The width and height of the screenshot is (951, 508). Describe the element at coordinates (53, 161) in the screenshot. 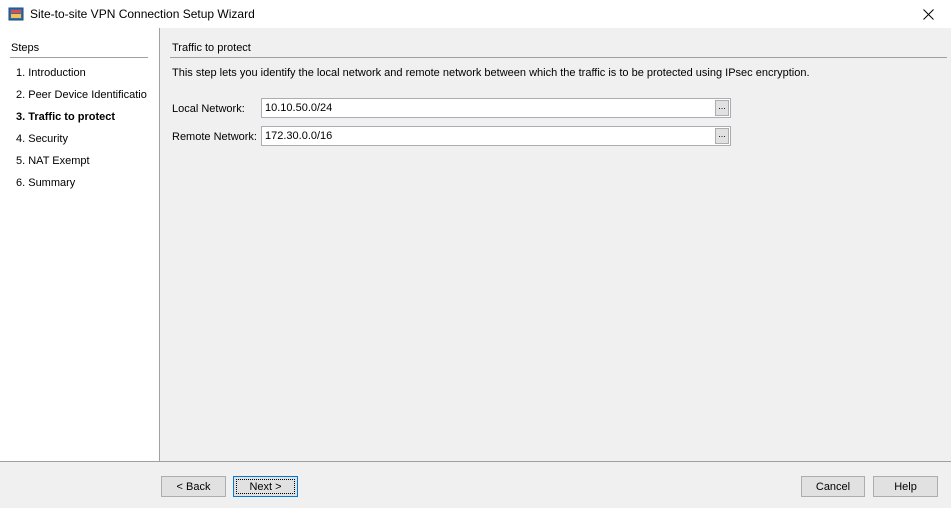

I see `step-nat-exempt: 5. NAT Exempt` at that location.